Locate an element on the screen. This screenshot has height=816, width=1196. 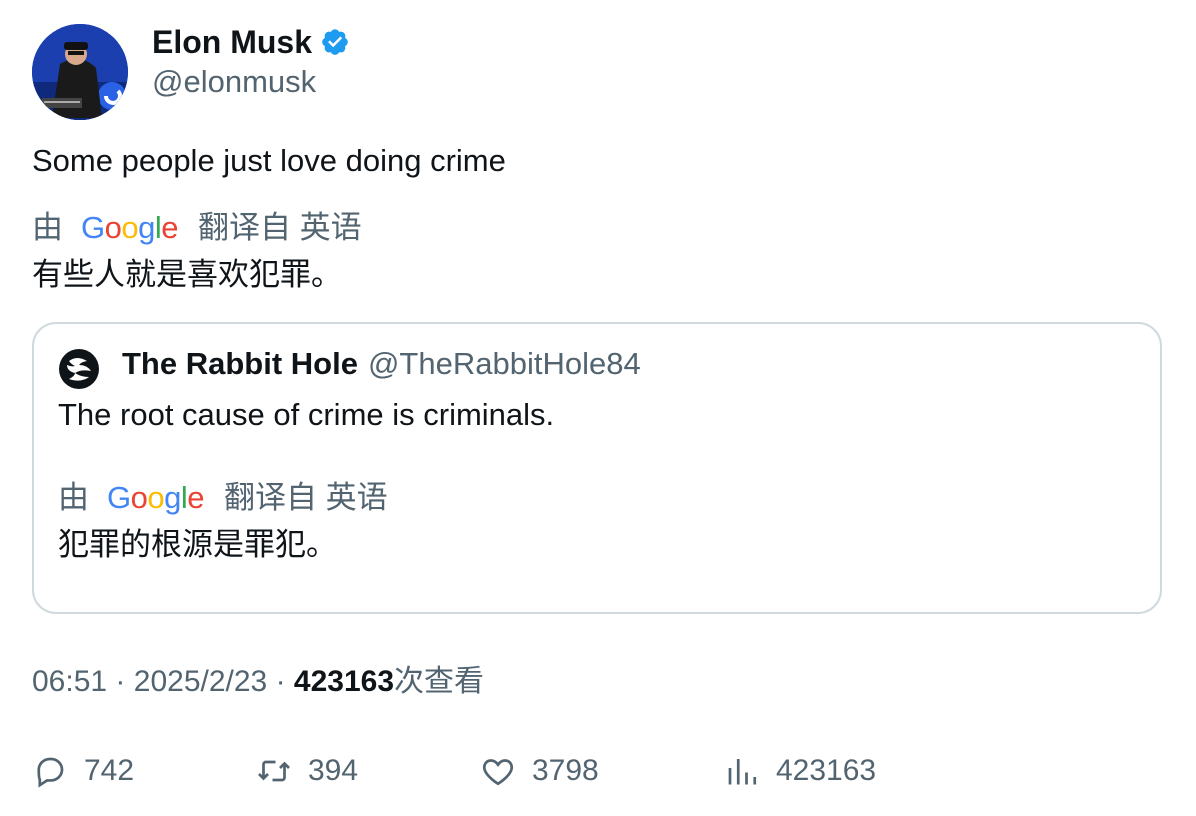
views-action-count: 423163 is located at coordinates (826, 770).